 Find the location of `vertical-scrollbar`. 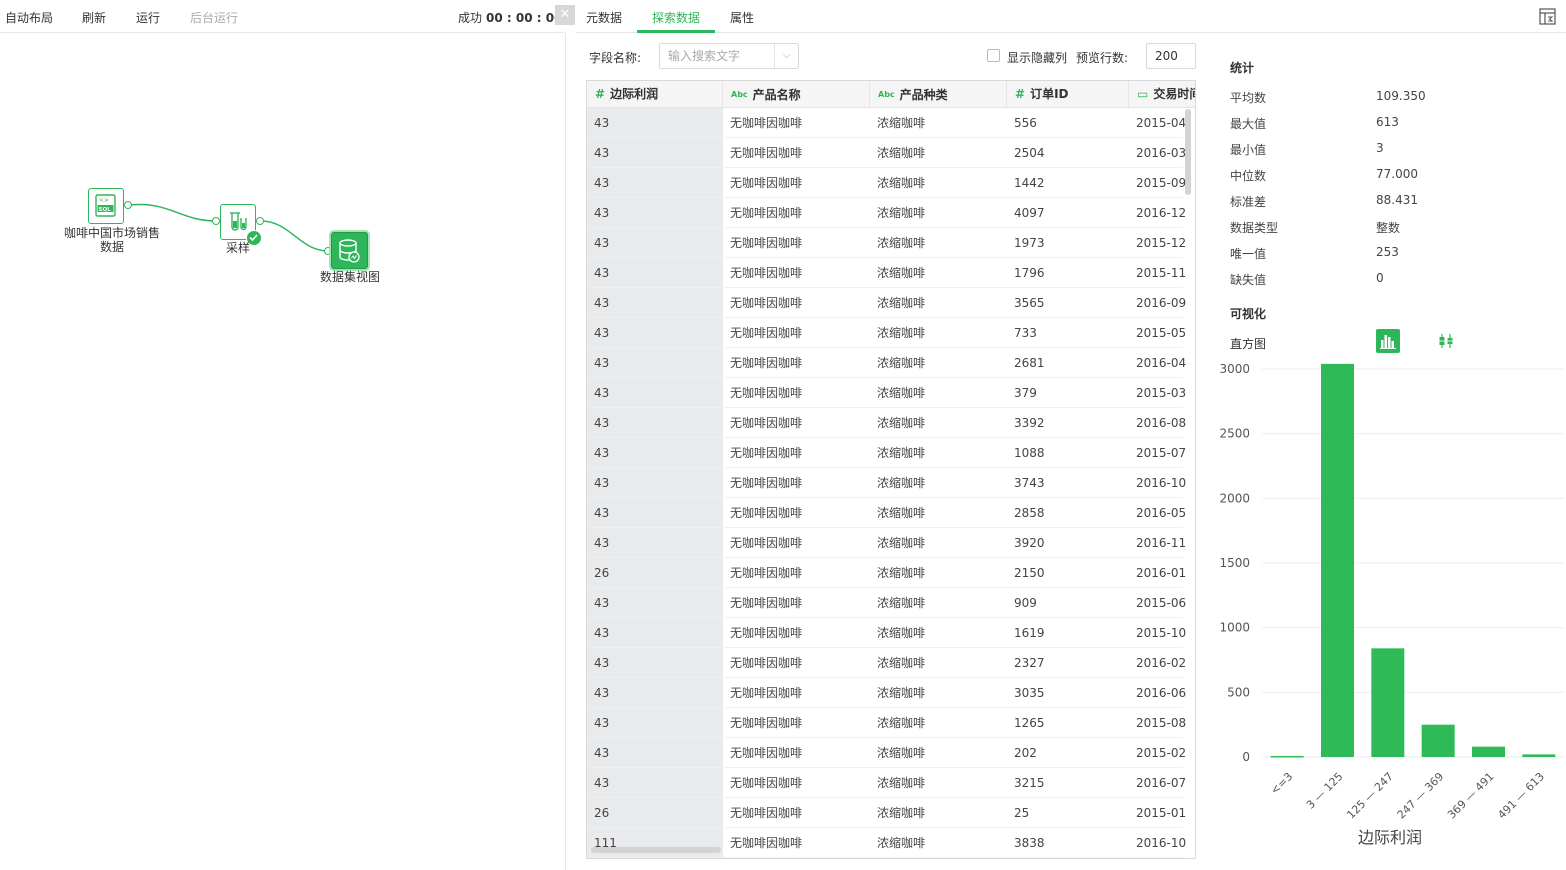

vertical-scrollbar is located at coordinates (1188, 152).